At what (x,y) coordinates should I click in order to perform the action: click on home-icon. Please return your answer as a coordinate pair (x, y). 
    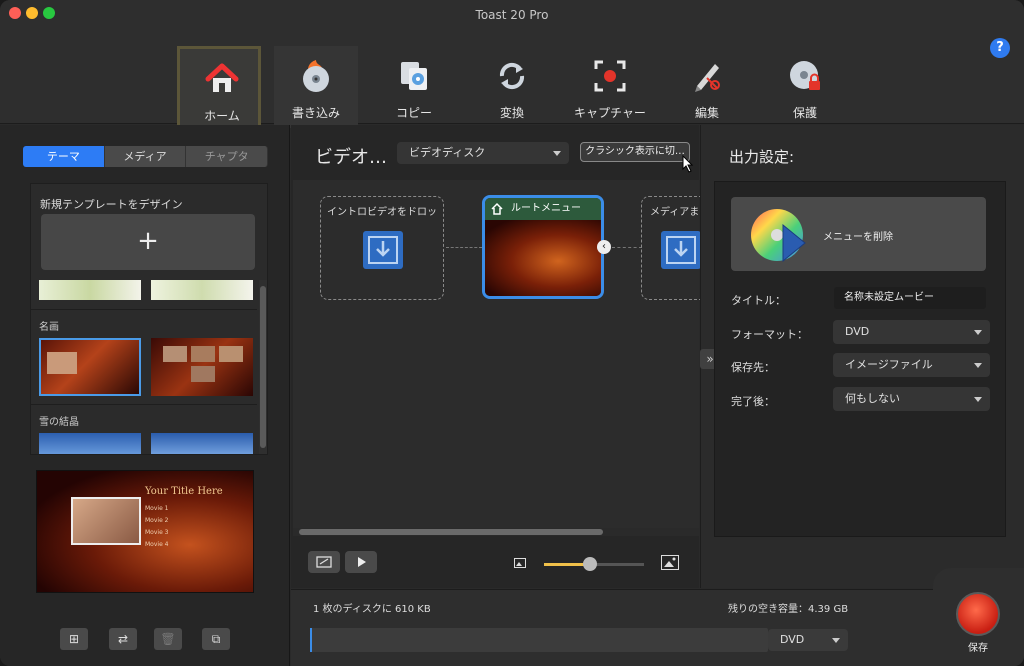
    Looking at the image, I should click on (222, 77).